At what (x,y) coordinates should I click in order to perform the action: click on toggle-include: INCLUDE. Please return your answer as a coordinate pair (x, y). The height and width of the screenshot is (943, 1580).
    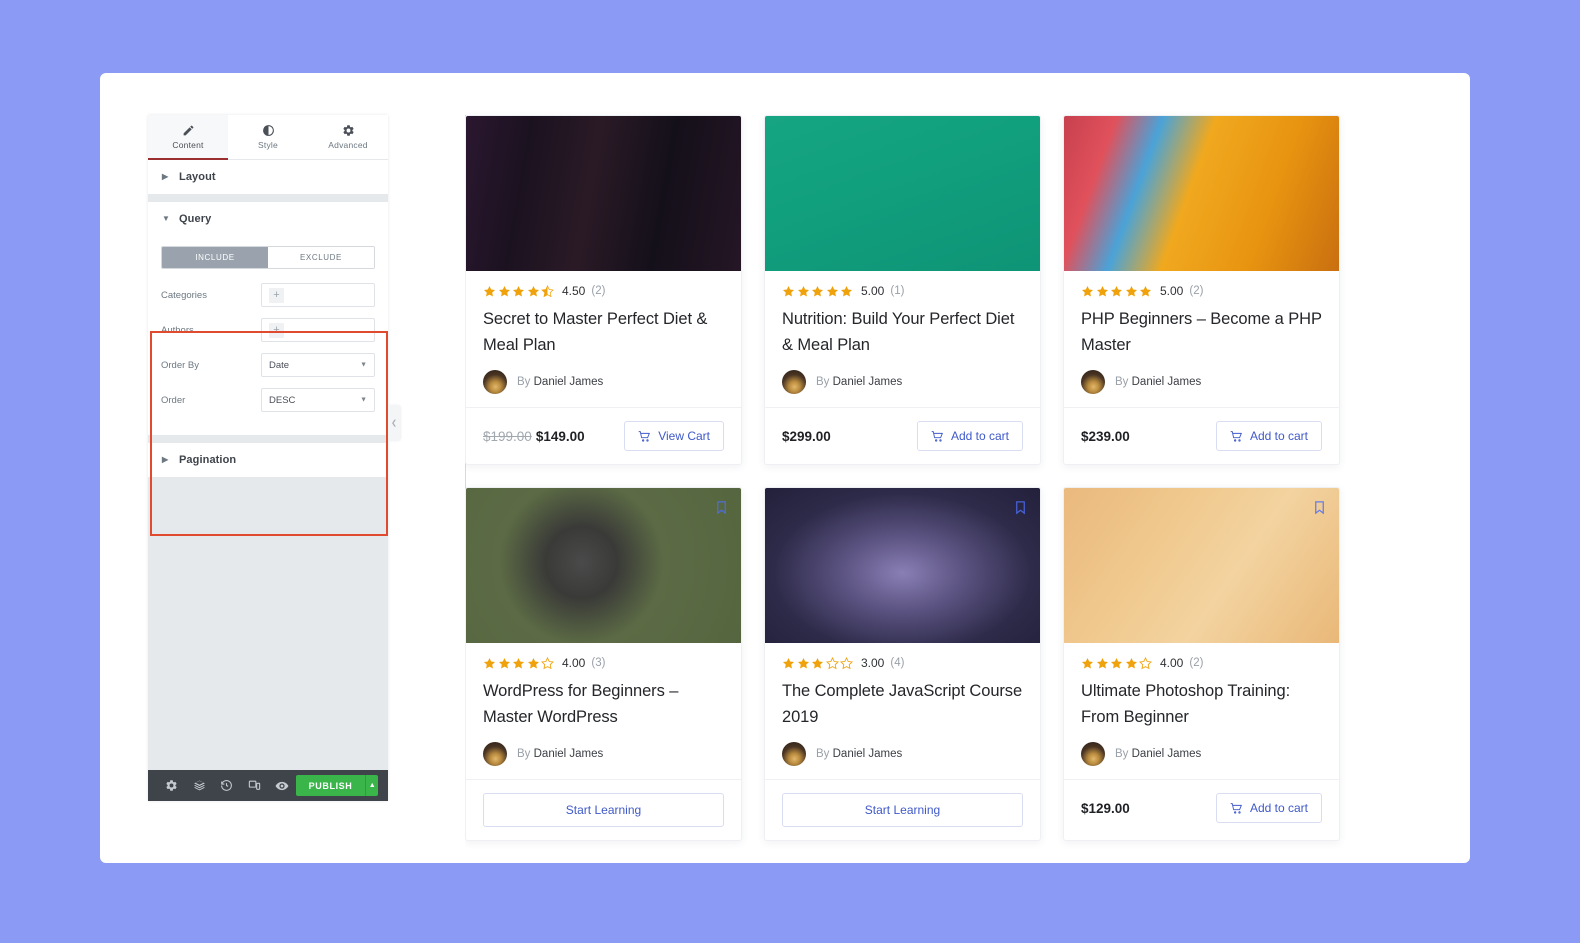
    Looking at the image, I should click on (215, 257).